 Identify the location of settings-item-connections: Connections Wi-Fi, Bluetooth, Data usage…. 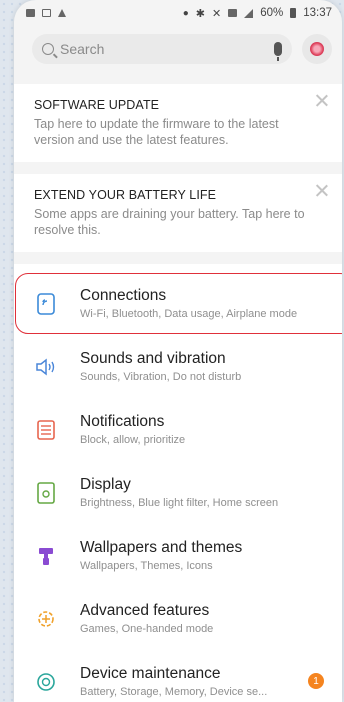
(178, 303).